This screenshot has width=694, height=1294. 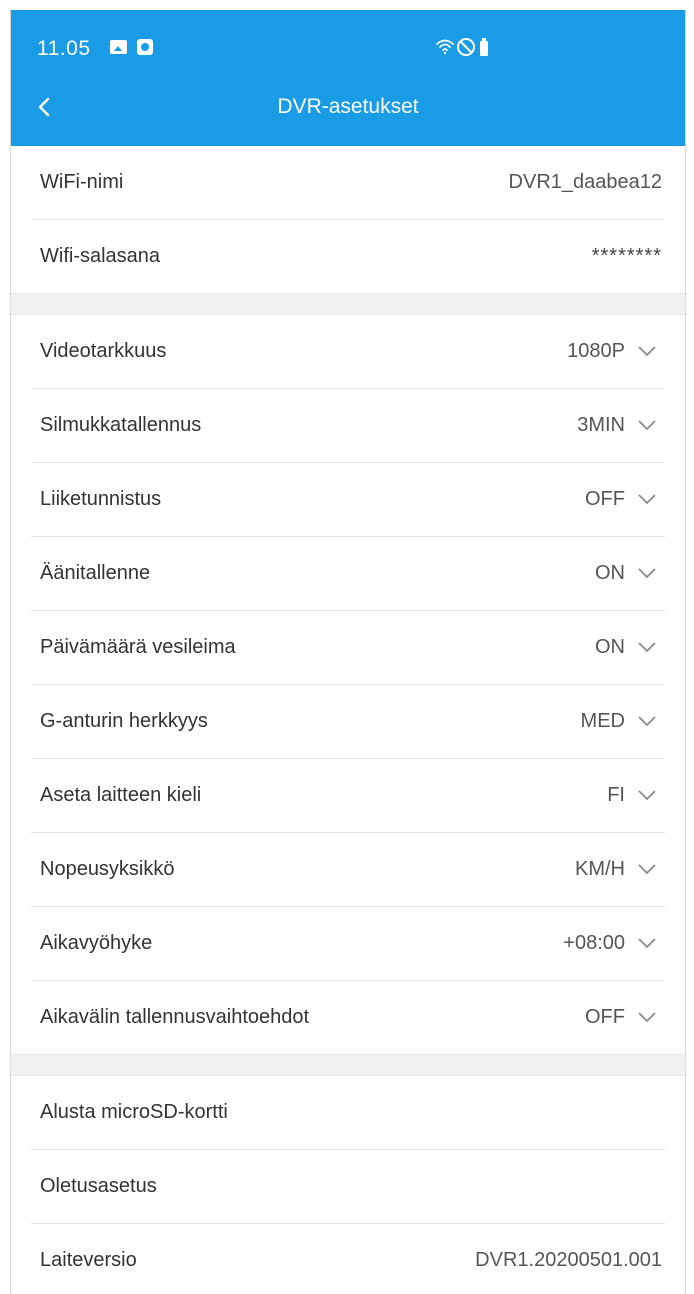 I want to click on wifi-name-row: WiFi-nimi DVR1_daabea12, so click(x=348, y=183).